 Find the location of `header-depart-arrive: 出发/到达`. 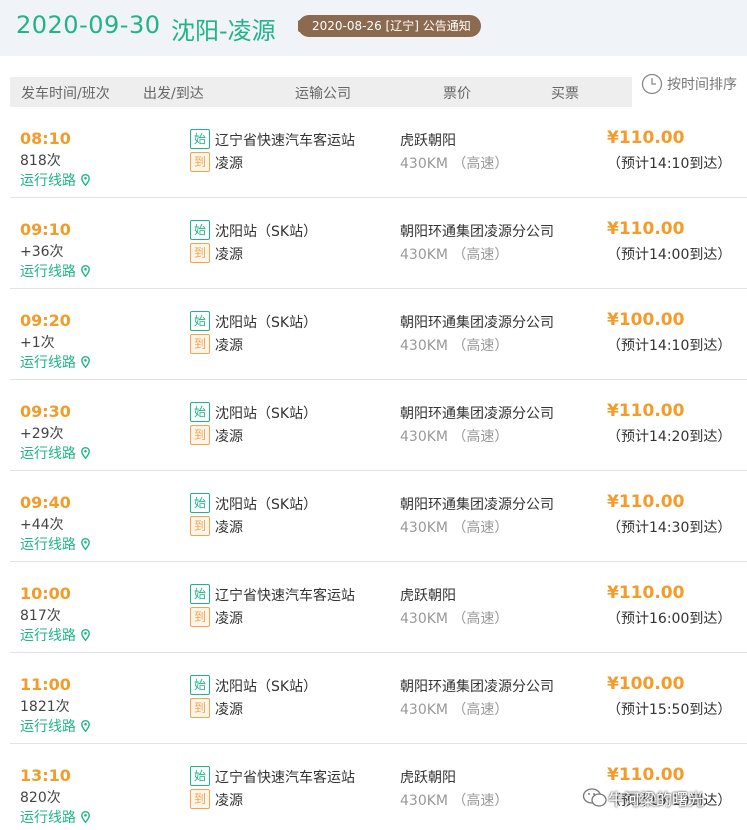

header-depart-arrive: 出发/到达 is located at coordinates (173, 94).